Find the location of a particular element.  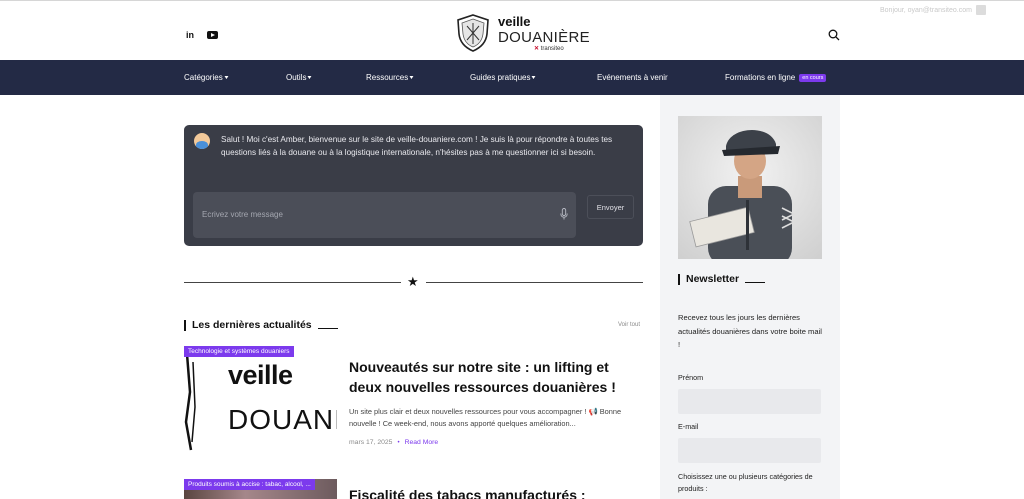

shield-logo-icon is located at coordinates (473, 33).